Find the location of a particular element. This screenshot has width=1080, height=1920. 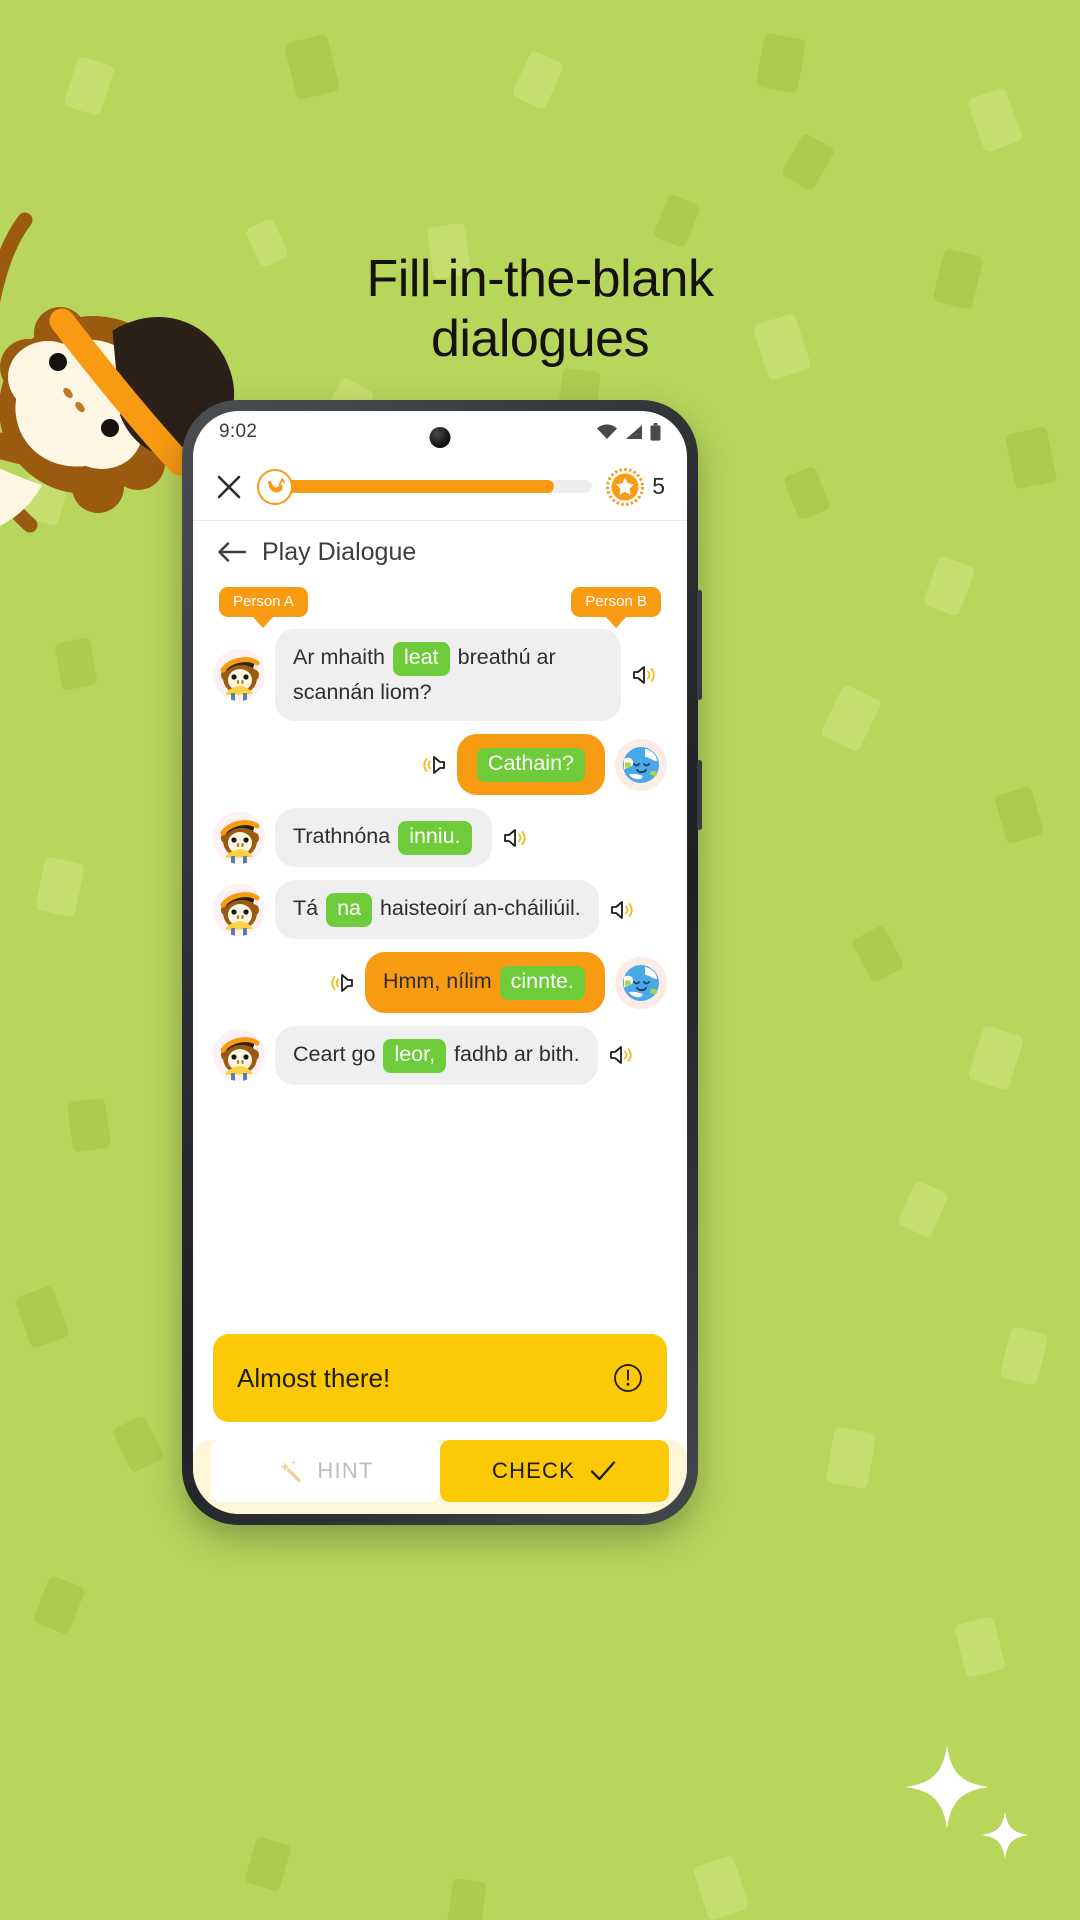

hint-label: HINT is located at coordinates (345, 1470).